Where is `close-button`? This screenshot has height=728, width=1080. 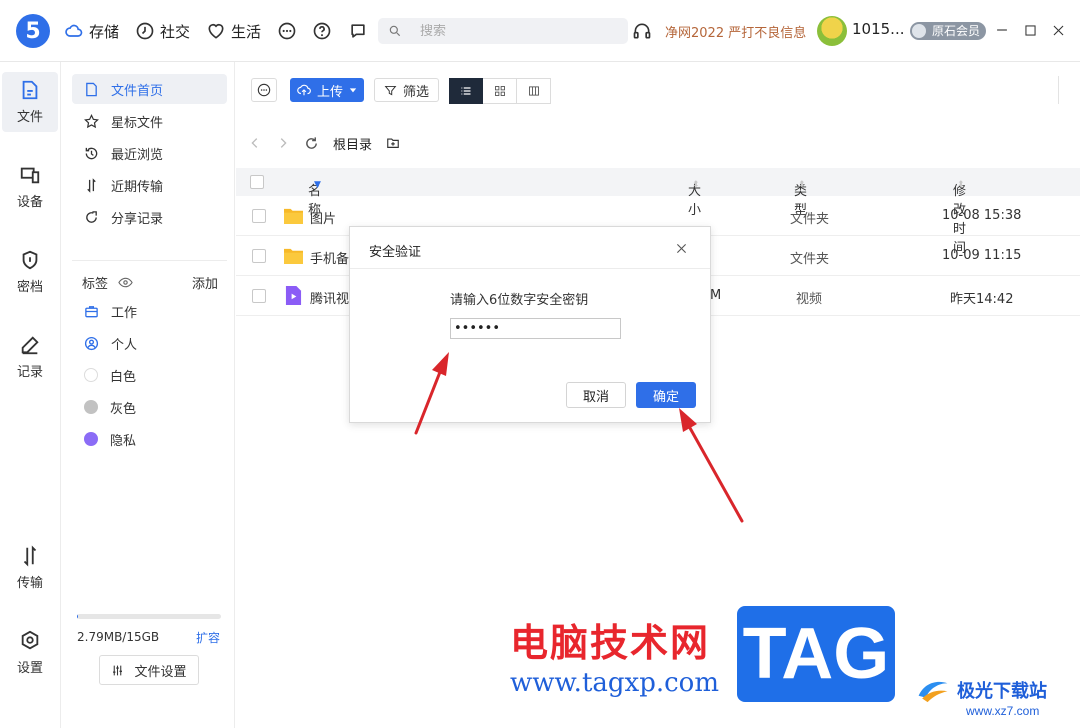 close-button is located at coordinates (1058, 30).